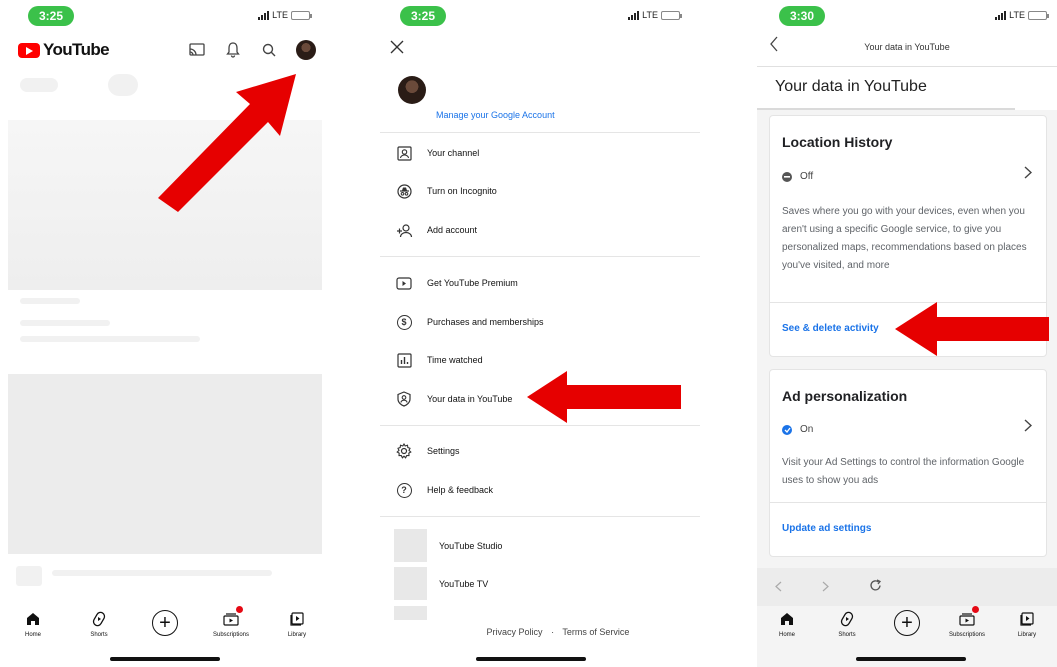 The image size is (1057, 667). I want to click on manage-account-link: Manage your Google Account, so click(495, 115).